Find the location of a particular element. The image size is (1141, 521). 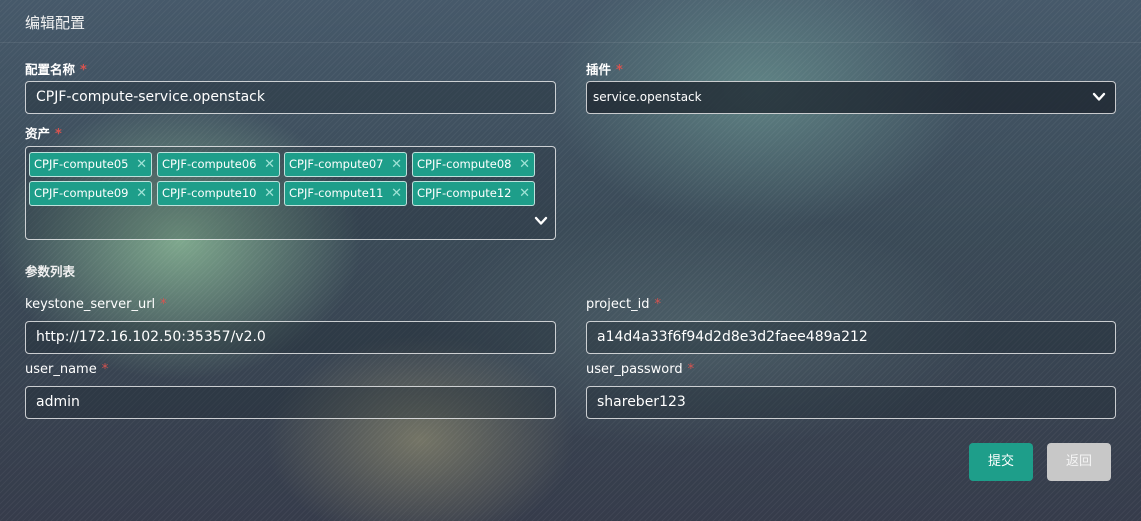

assets-label: 资产 * is located at coordinates (43, 132).